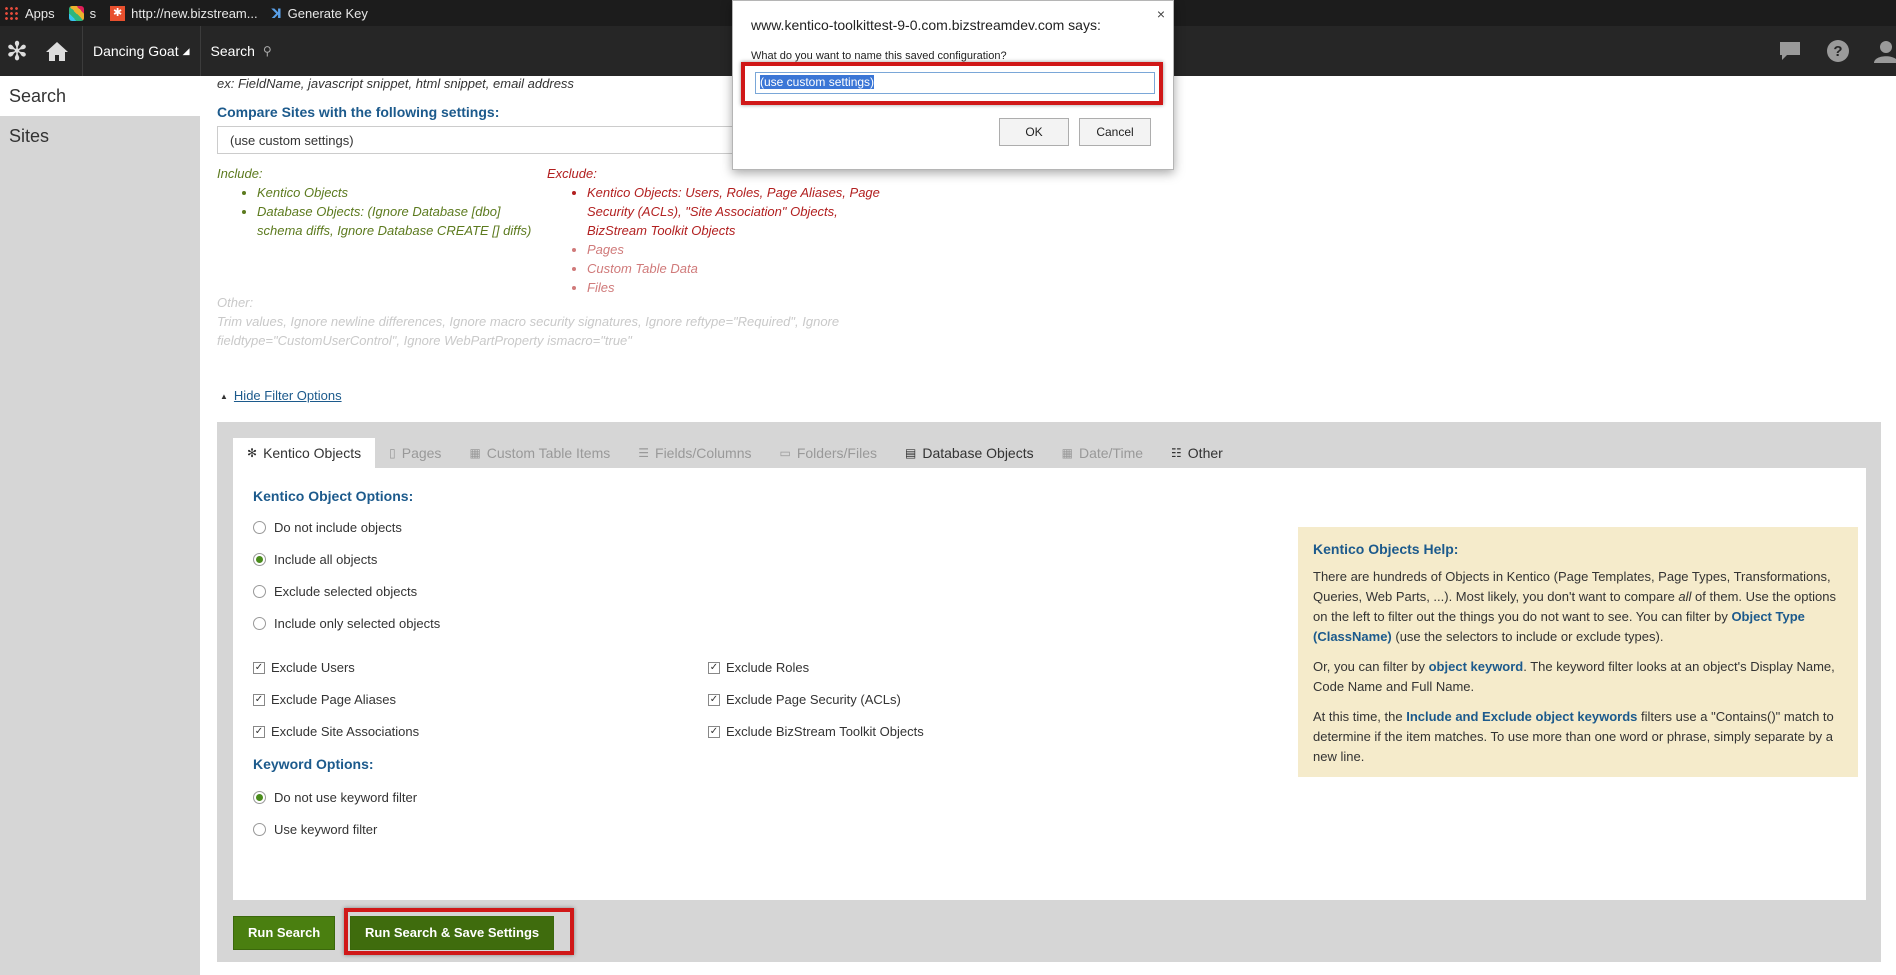 The image size is (1896, 975). I want to click on radio-no-keyword-filter: Do not use keyword filter, so click(335, 797).